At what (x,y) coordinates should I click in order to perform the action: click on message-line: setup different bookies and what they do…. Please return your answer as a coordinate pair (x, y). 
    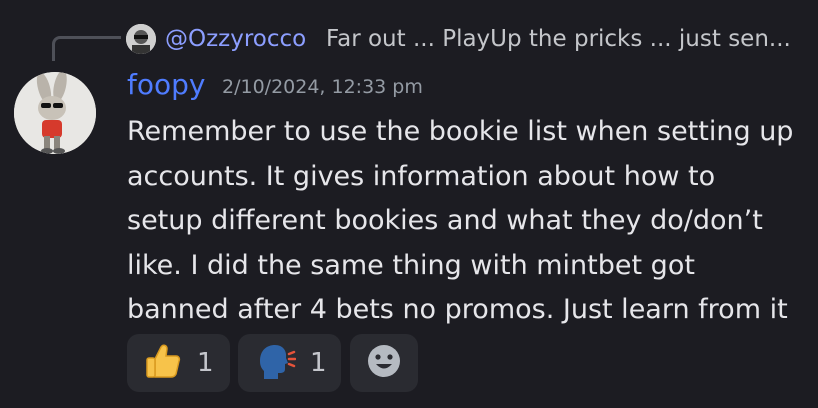
    Looking at the image, I should click on (445, 220).